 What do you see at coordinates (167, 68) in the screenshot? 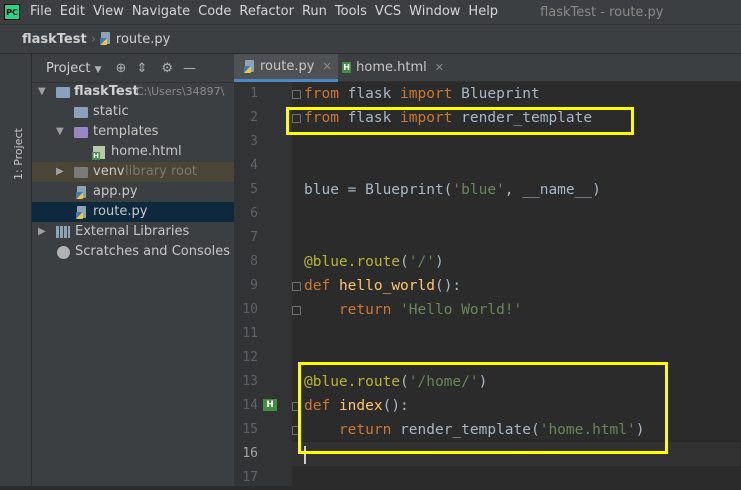
I see `gear-icon: ⚙` at bounding box center [167, 68].